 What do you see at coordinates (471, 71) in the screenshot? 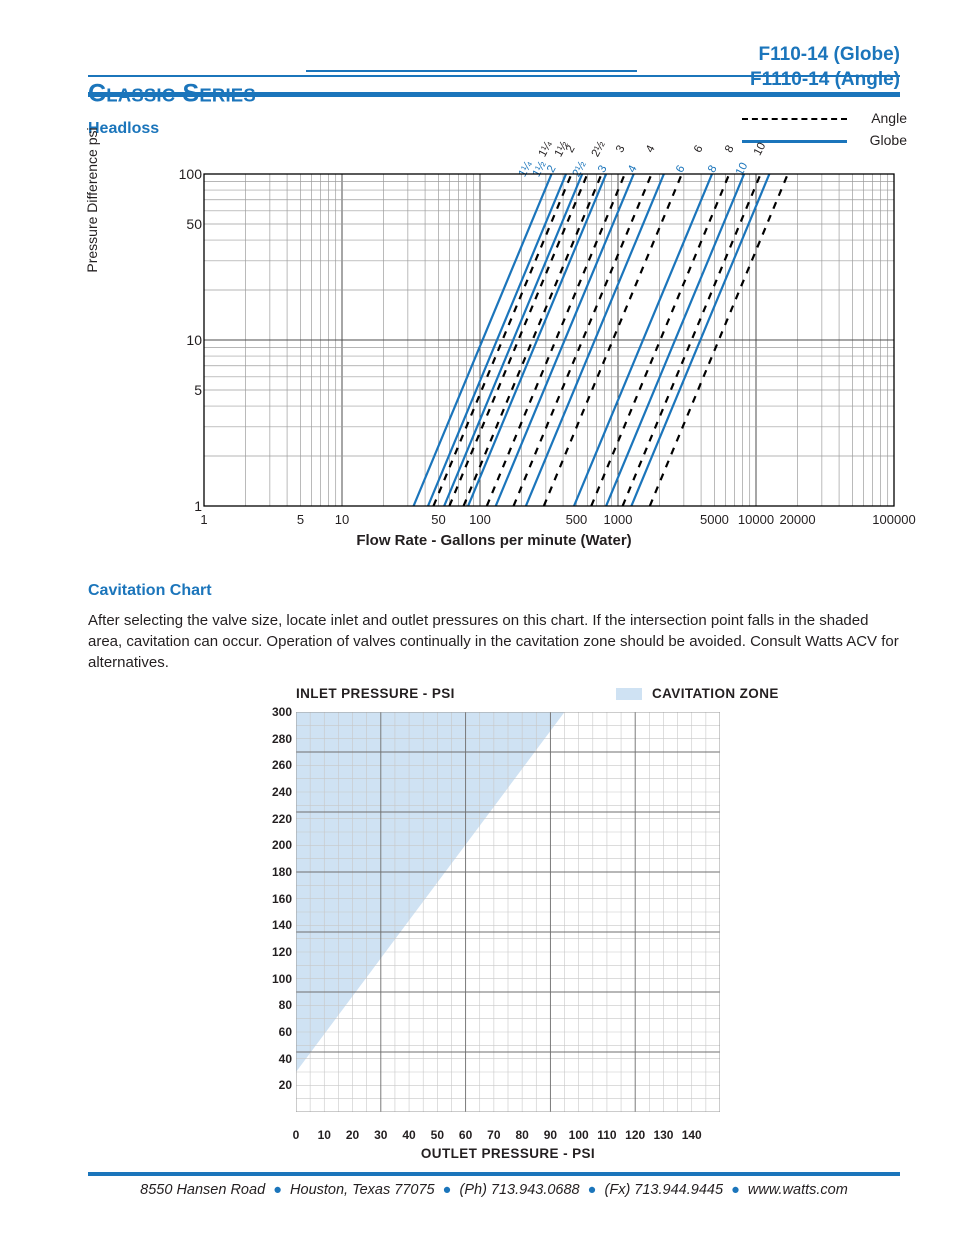
I see `header-divider-rule` at bounding box center [471, 71].